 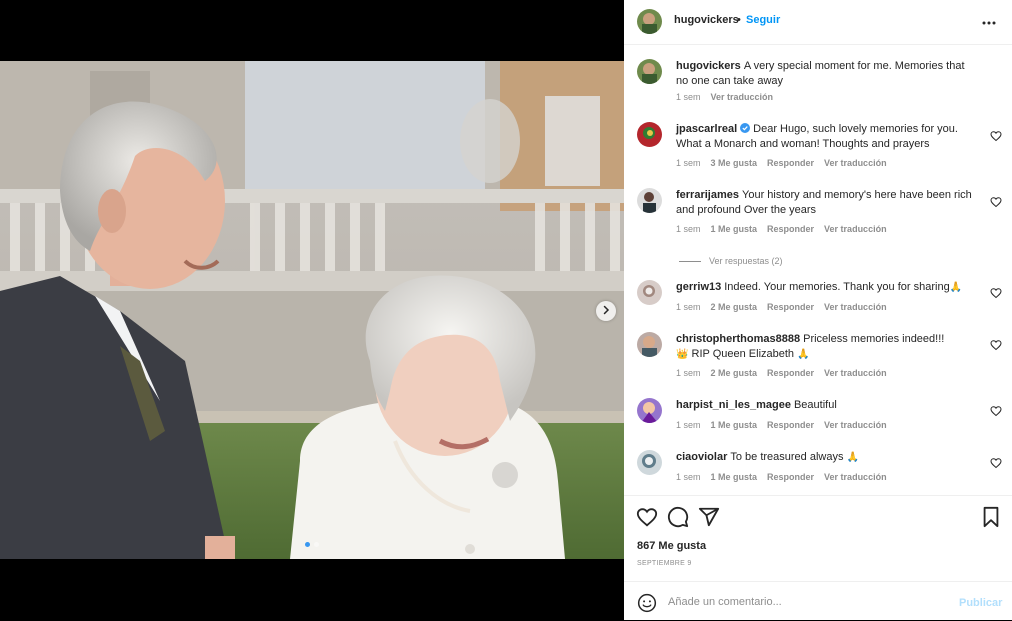 I want to click on share-icon, so click(x=709, y=519).